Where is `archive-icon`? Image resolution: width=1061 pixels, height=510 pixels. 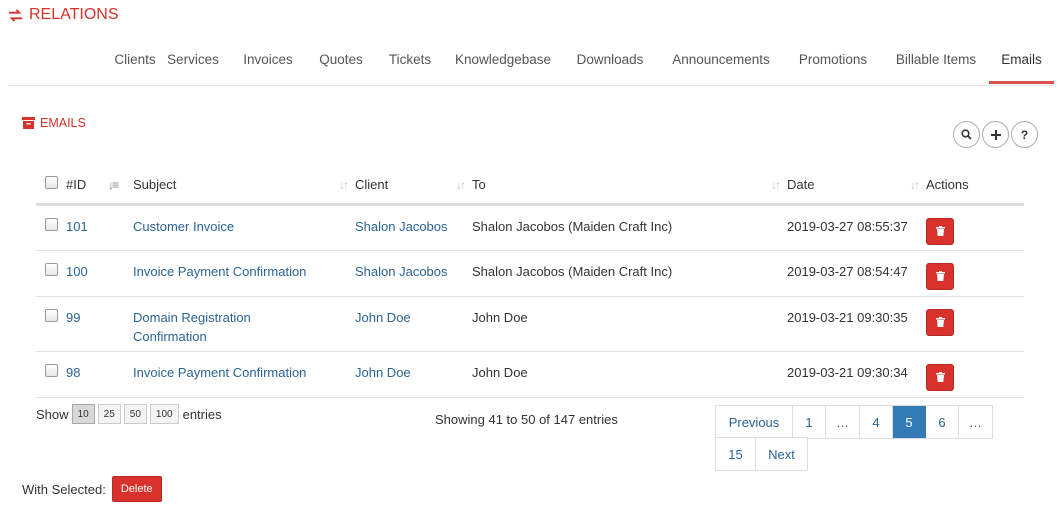
archive-icon is located at coordinates (28, 123).